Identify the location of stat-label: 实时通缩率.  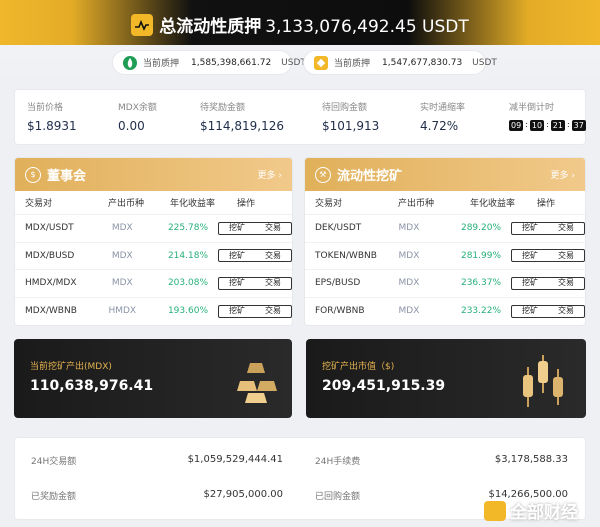
(443, 108).